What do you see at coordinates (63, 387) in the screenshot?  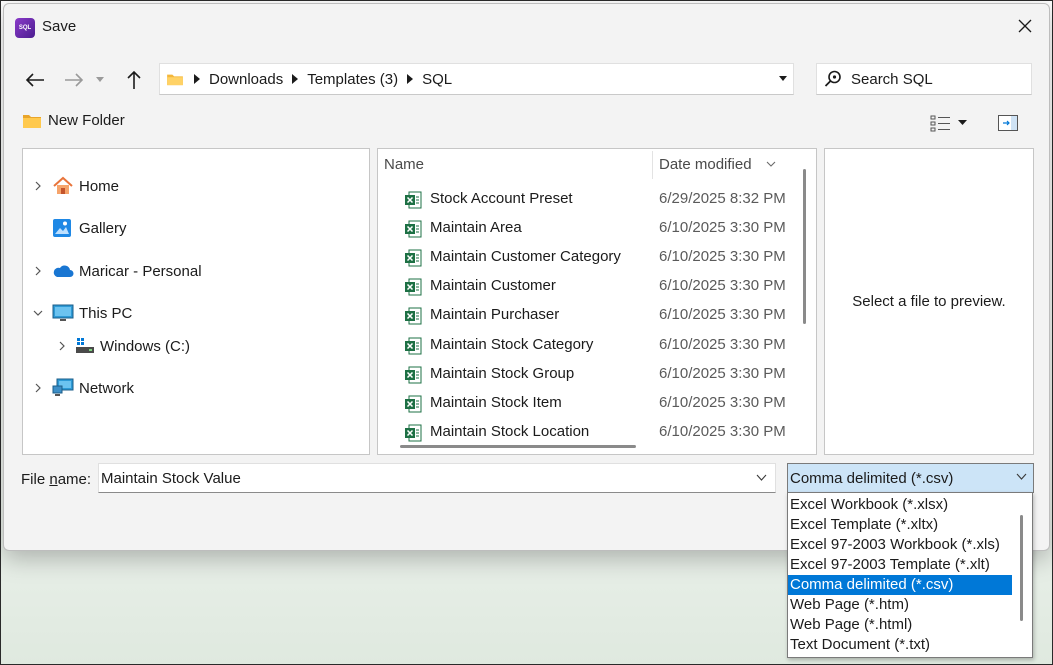 I see `network-icon` at bounding box center [63, 387].